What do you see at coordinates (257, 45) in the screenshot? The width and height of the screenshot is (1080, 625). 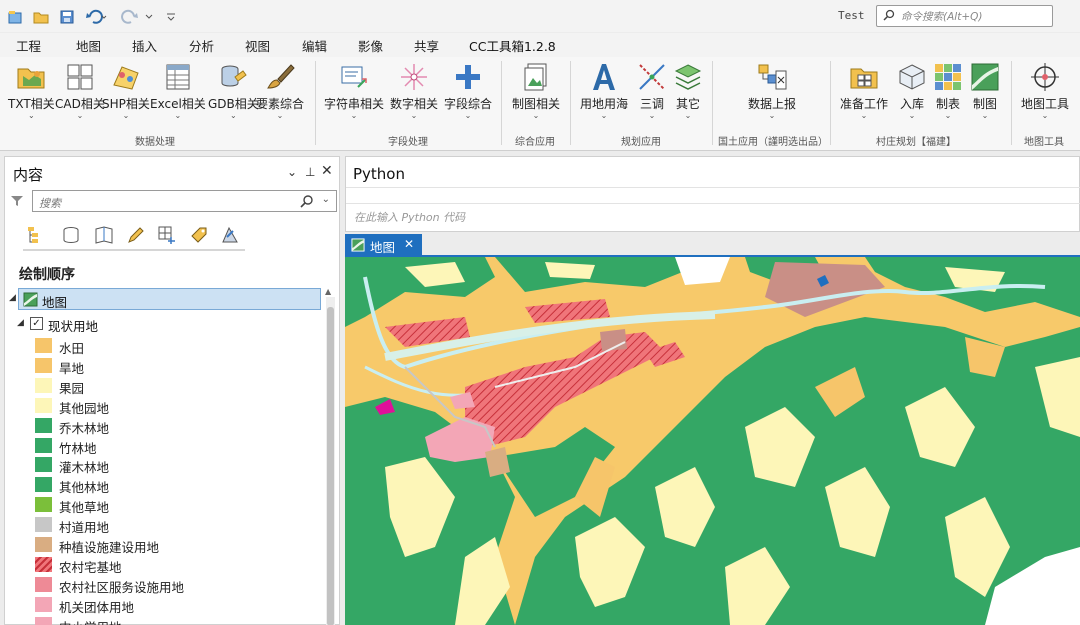 I see `tab-view: 视图` at bounding box center [257, 45].